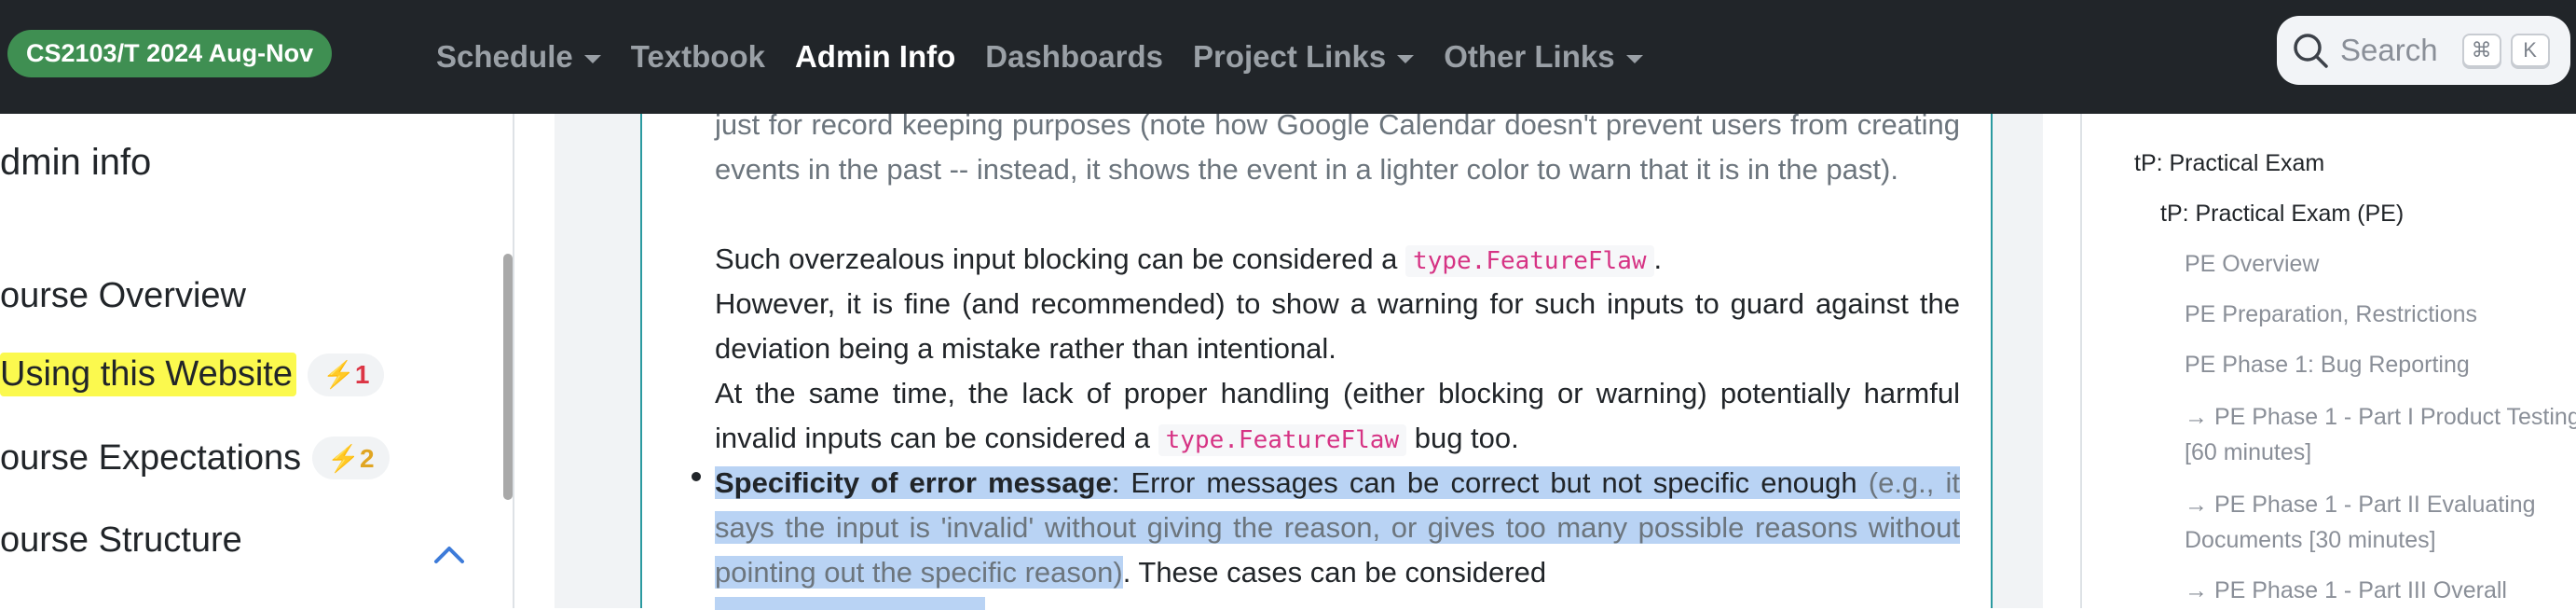 This screenshot has width=2576, height=610. I want to click on sidebar-item-using-this-website: Using this Website ⚡1, so click(192, 374).